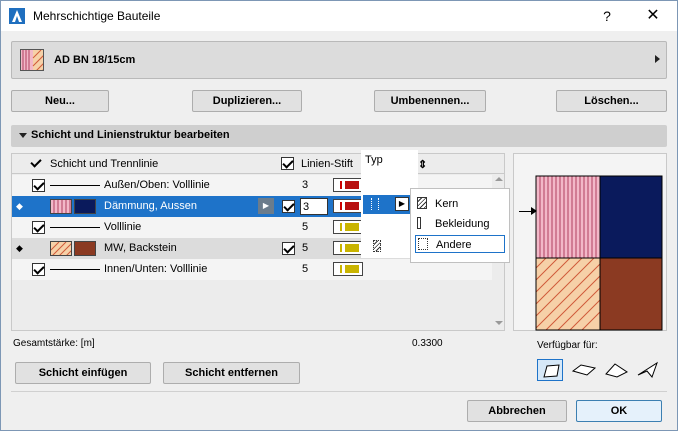 The width and height of the screenshot is (678, 431). What do you see at coordinates (616, 370) in the screenshot?
I see `roof-tool-icon` at bounding box center [616, 370].